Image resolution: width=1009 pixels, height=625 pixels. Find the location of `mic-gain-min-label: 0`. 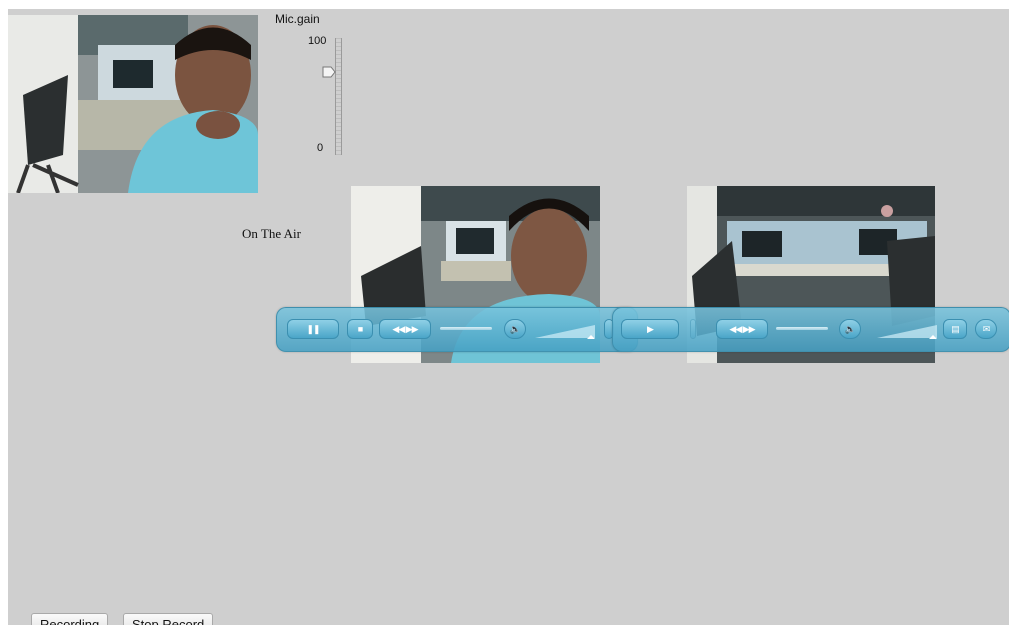

mic-gain-min-label: 0 is located at coordinates (320, 148).